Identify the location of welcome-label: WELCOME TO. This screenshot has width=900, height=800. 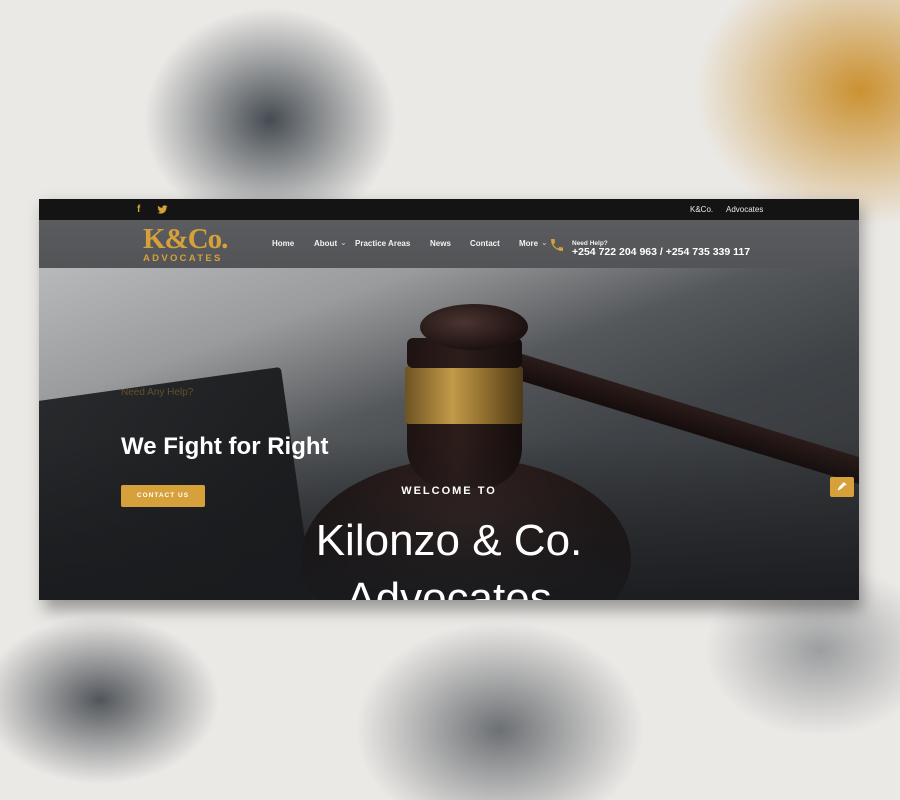
(449, 491).